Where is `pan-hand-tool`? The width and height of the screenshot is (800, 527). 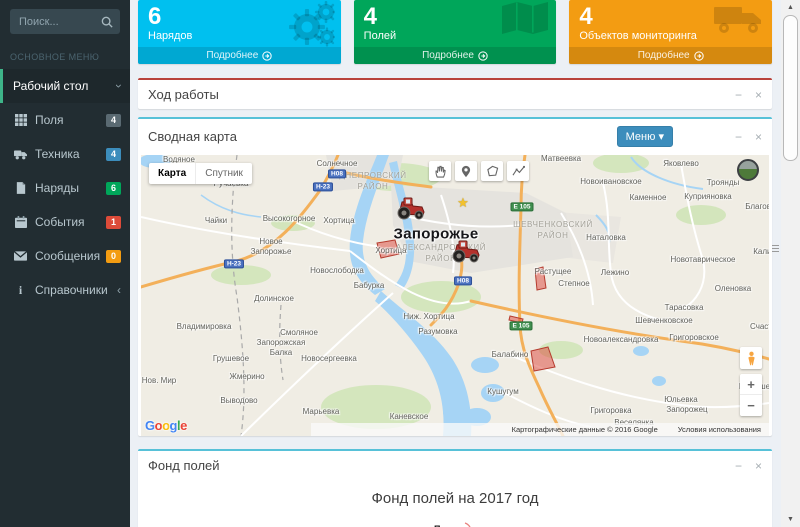 pan-hand-tool is located at coordinates (440, 171).